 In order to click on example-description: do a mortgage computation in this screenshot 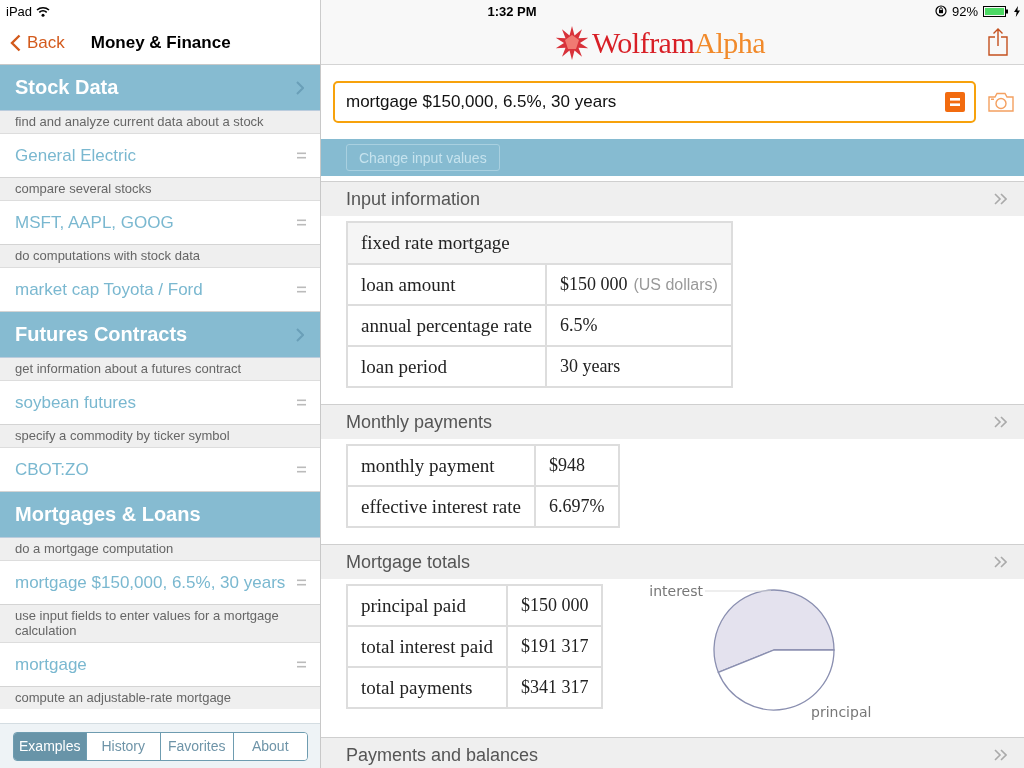, I will do `click(160, 549)`.